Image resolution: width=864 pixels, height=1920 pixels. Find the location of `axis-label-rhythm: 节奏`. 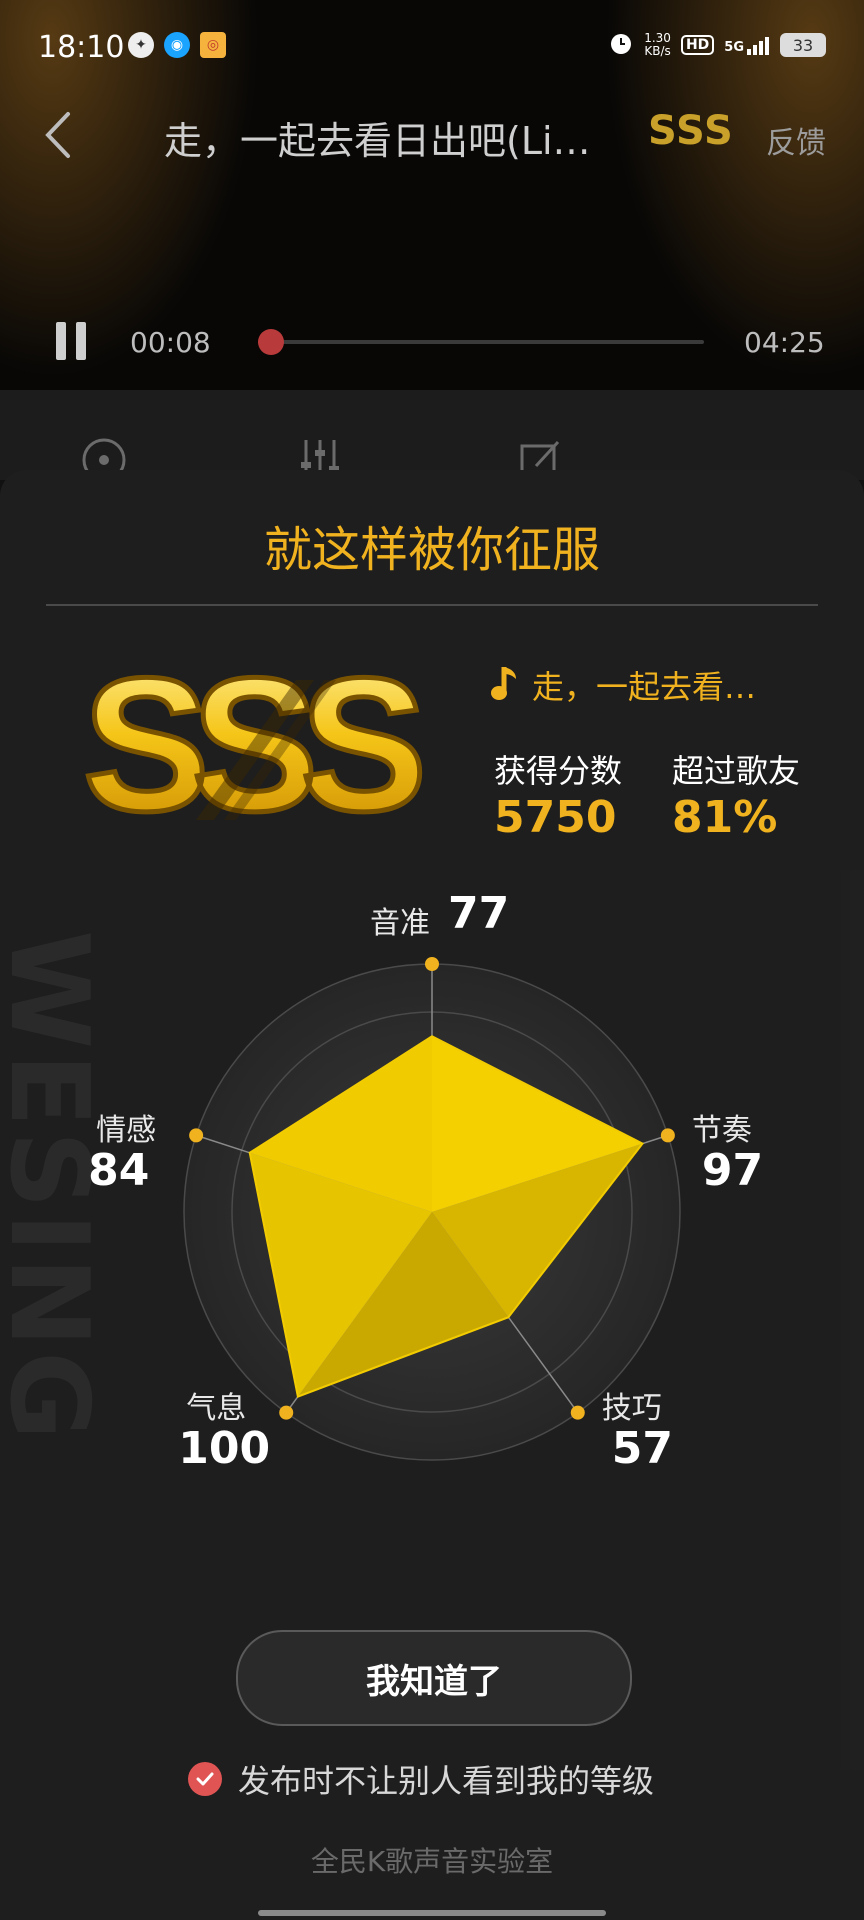

axis-label-rhythm: 节奏 is located at coordinates (721, 1131).